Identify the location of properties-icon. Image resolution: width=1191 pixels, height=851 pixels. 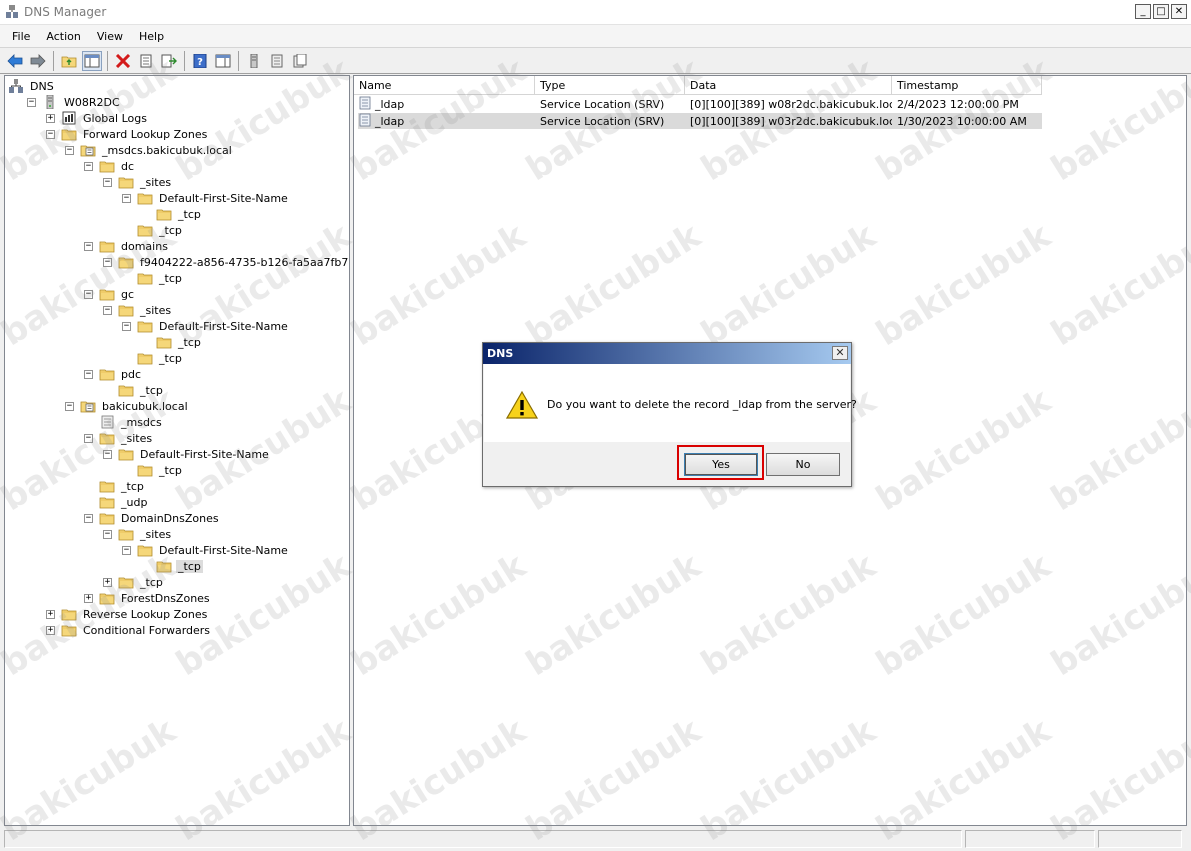
(146, 60).